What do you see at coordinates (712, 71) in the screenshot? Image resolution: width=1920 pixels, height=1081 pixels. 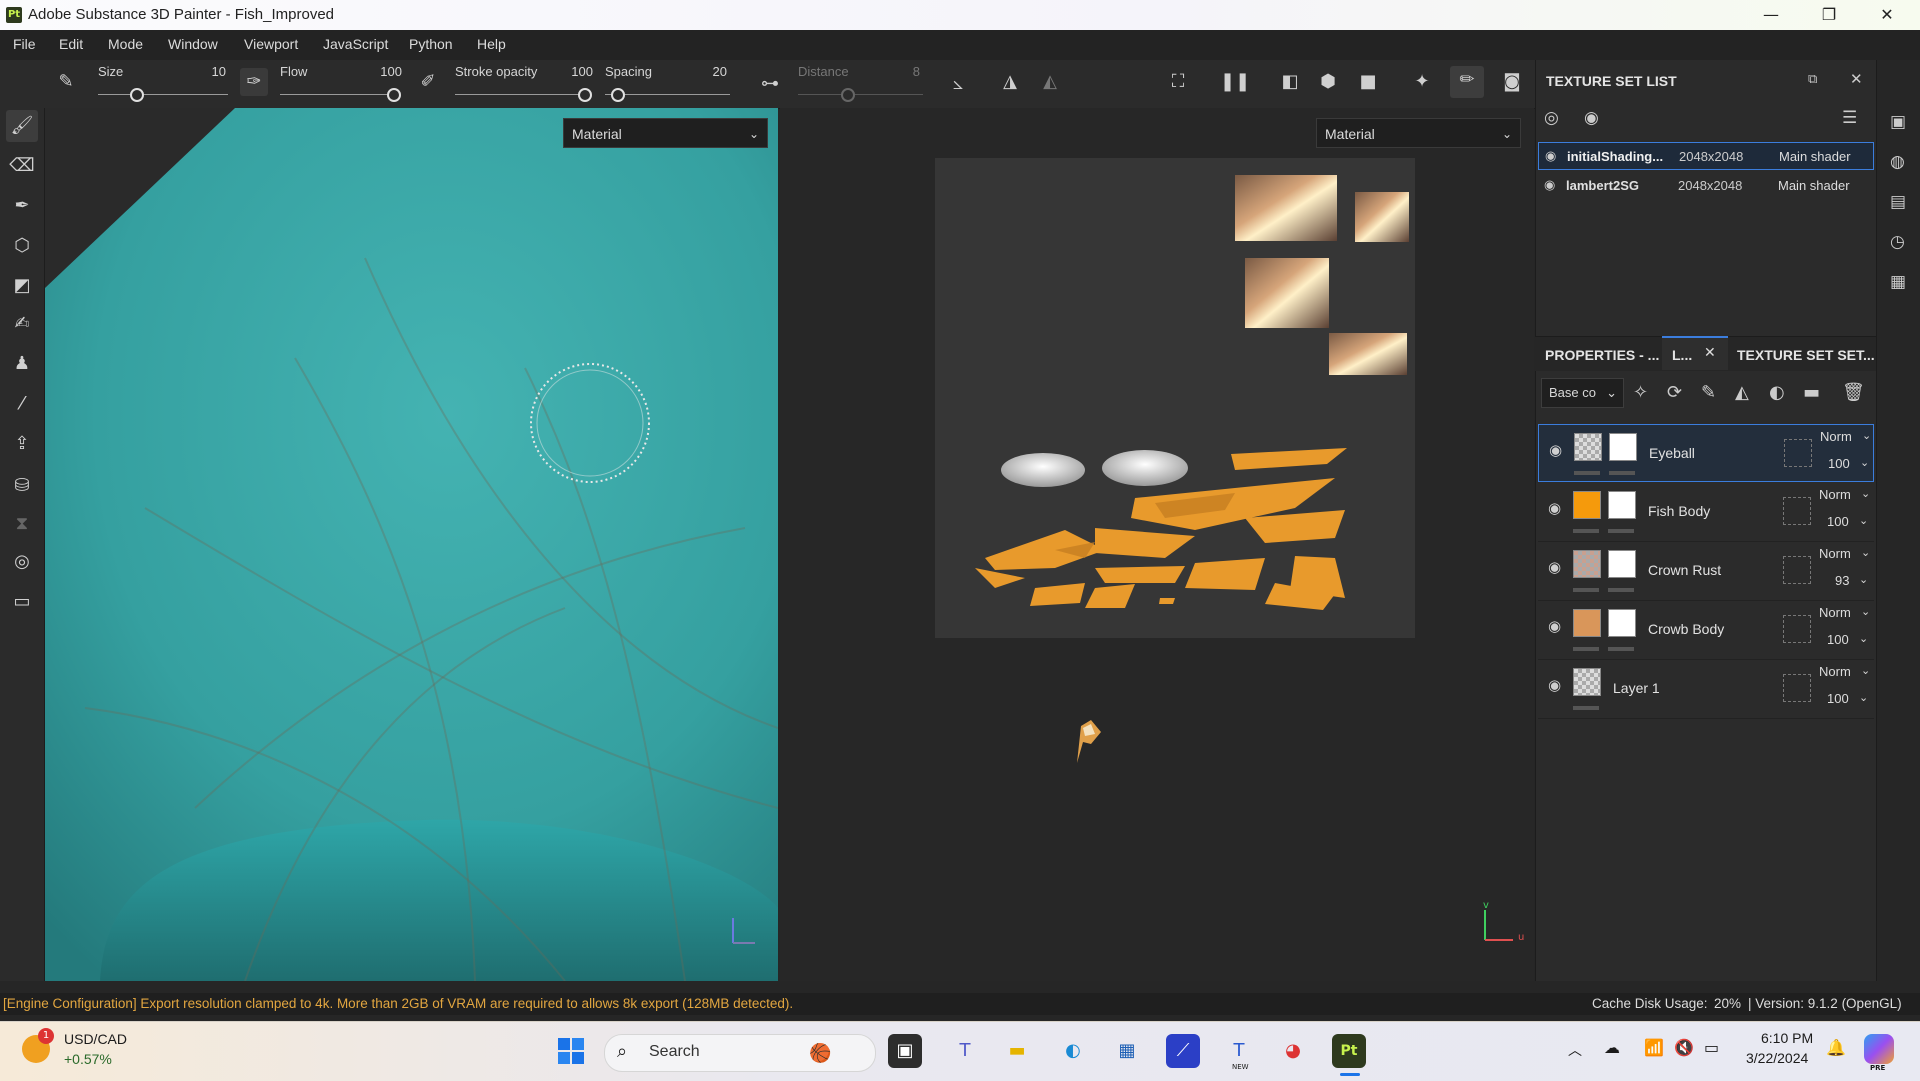 I see `spacing-value: 20` at bounding box center [712, 71].